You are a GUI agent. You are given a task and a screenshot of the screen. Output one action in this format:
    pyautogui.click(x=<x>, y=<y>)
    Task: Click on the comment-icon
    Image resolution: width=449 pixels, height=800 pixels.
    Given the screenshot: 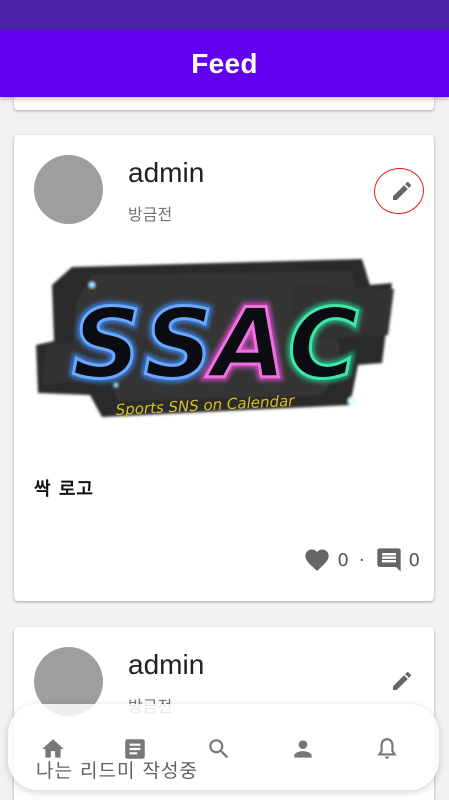 What is the action you would take?
    pyautogui.click(x=389, y=560)
    